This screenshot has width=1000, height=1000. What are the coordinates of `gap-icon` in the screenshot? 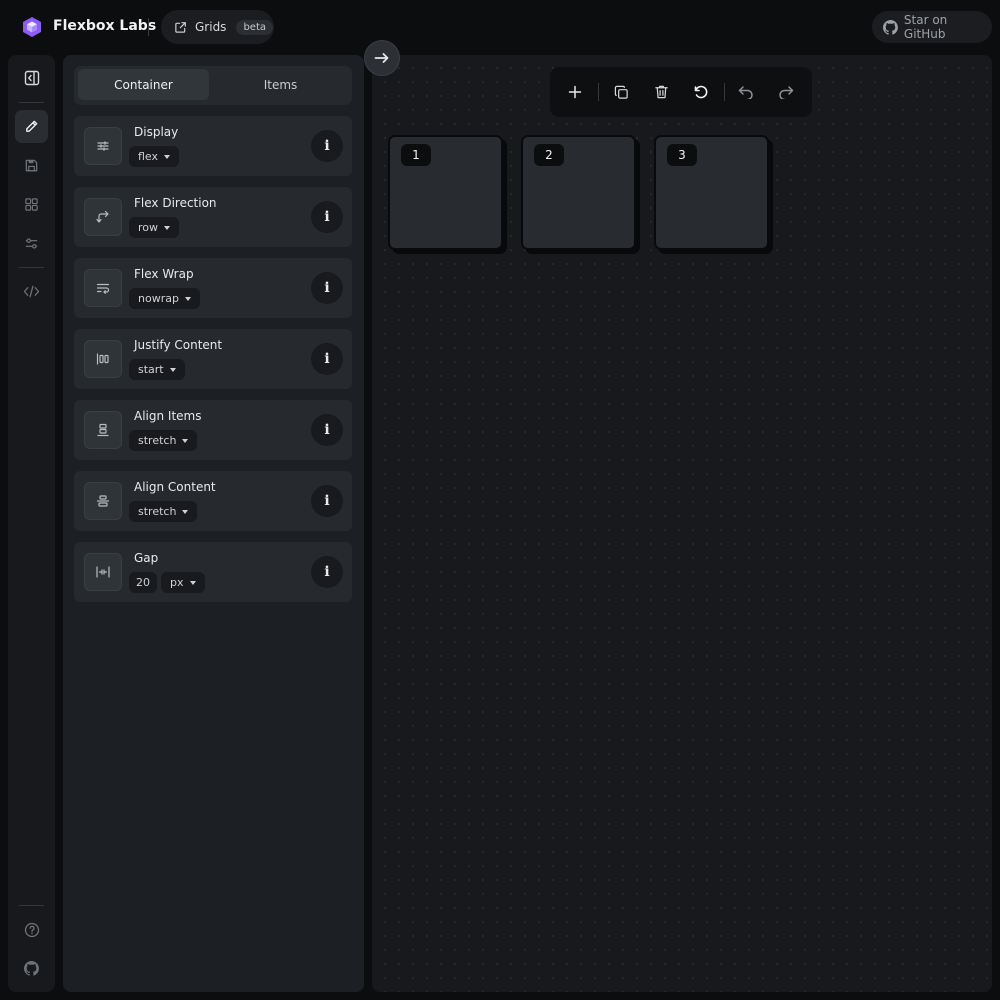 It's located at (103, 572).